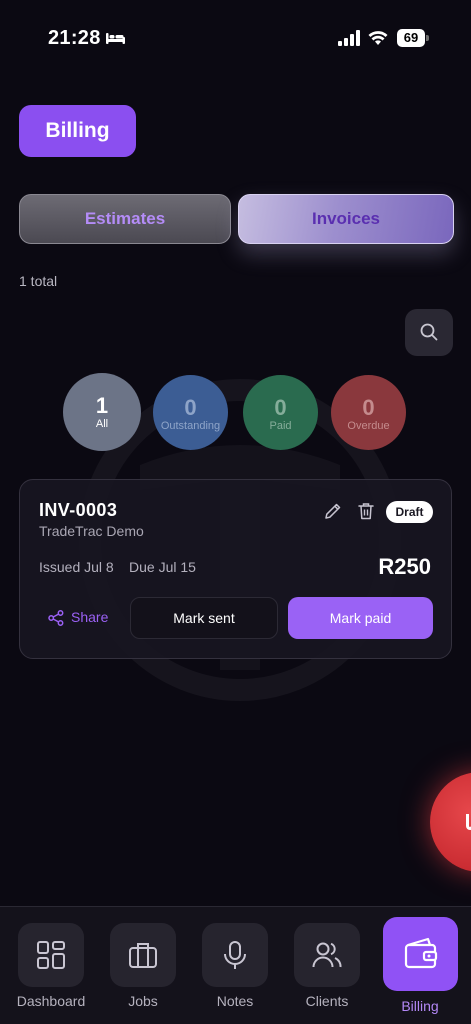  Describe the element at coordinates (204, 618) in the screenshot. I see `mark-sent-button: Mark sent` at that location.